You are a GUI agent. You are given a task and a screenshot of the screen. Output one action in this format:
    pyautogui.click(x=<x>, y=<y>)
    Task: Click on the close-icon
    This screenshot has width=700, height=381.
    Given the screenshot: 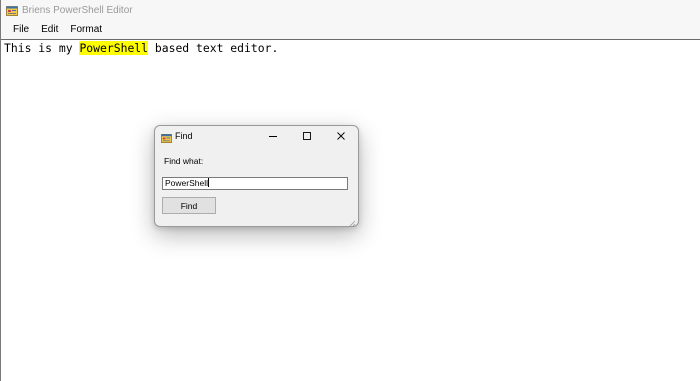 What is the action you would take?
    pyautogui.click(x=341, y=136)
    